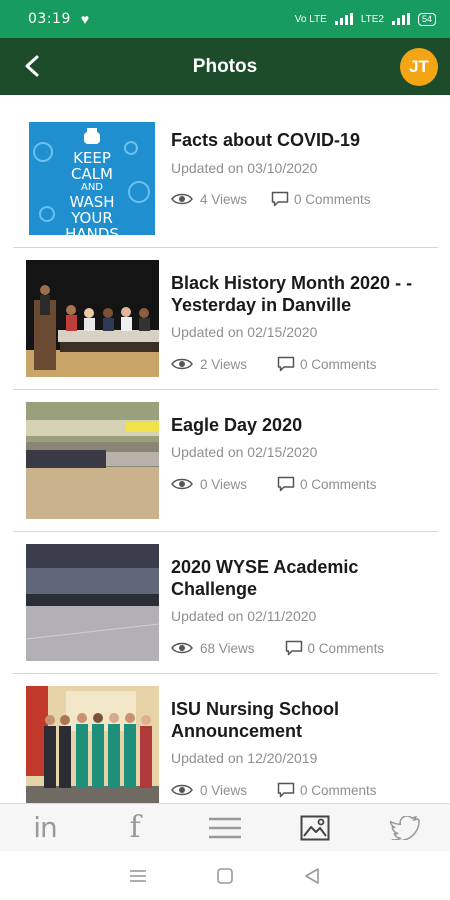  I want to click on signal-icon, so click(343, 19).